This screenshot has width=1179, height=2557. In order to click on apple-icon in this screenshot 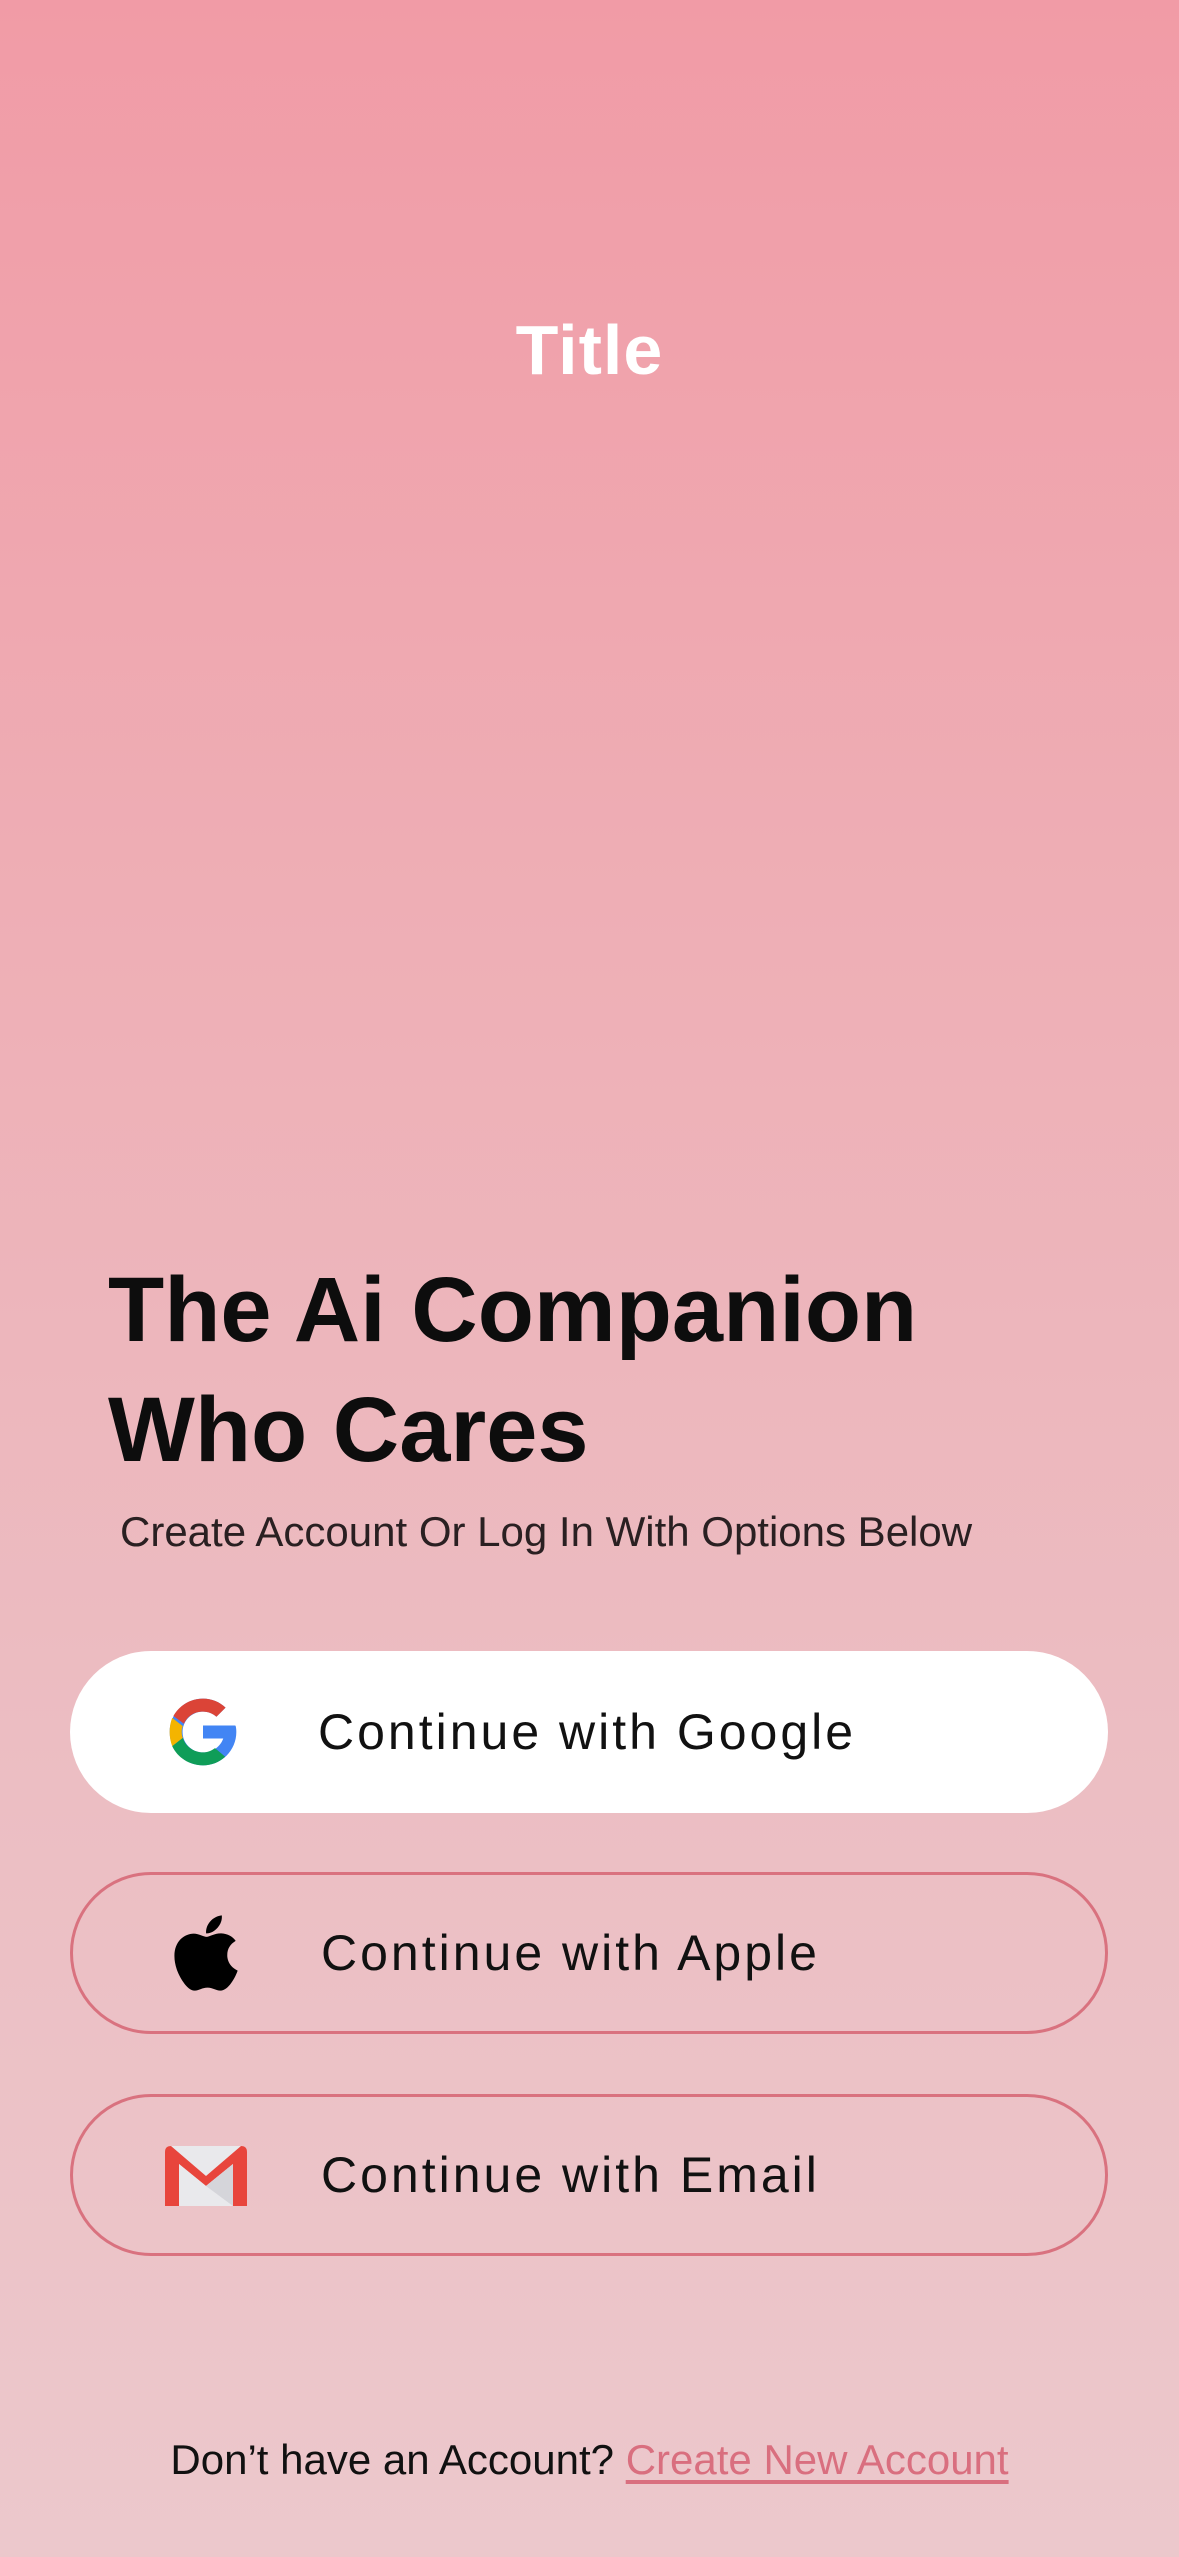, I will do `click(206, 1953)`.